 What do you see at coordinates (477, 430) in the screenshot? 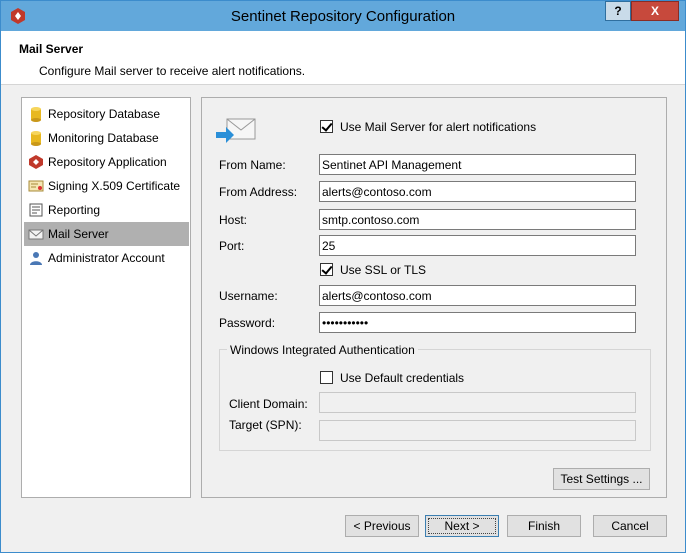
I see `target-spn-input` at bounding box center [477, 430].